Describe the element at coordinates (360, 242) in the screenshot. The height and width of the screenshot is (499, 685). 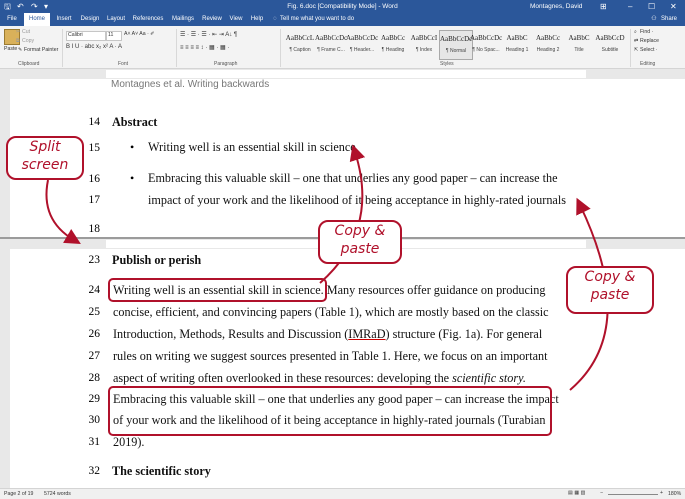
I see `callout-copy-paste-1: Copy & paste` at that location.